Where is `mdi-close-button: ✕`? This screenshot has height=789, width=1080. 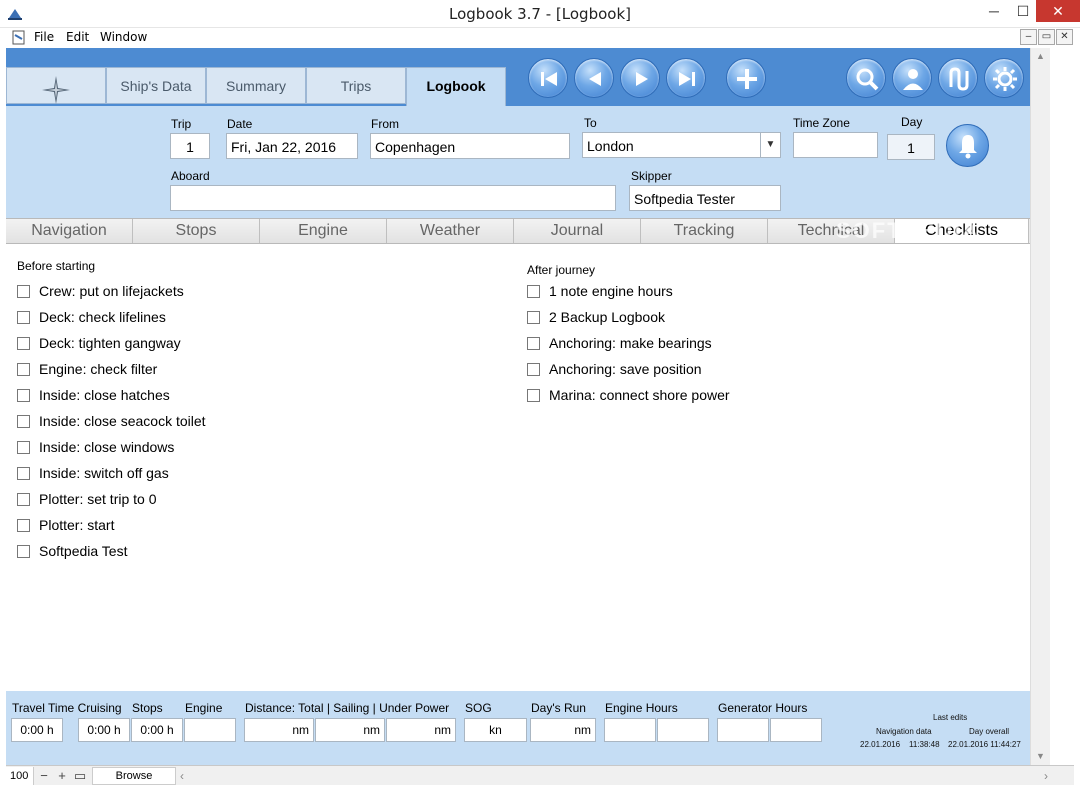 mdi-close-button: ✕ is located at coordinates (1064, 37).